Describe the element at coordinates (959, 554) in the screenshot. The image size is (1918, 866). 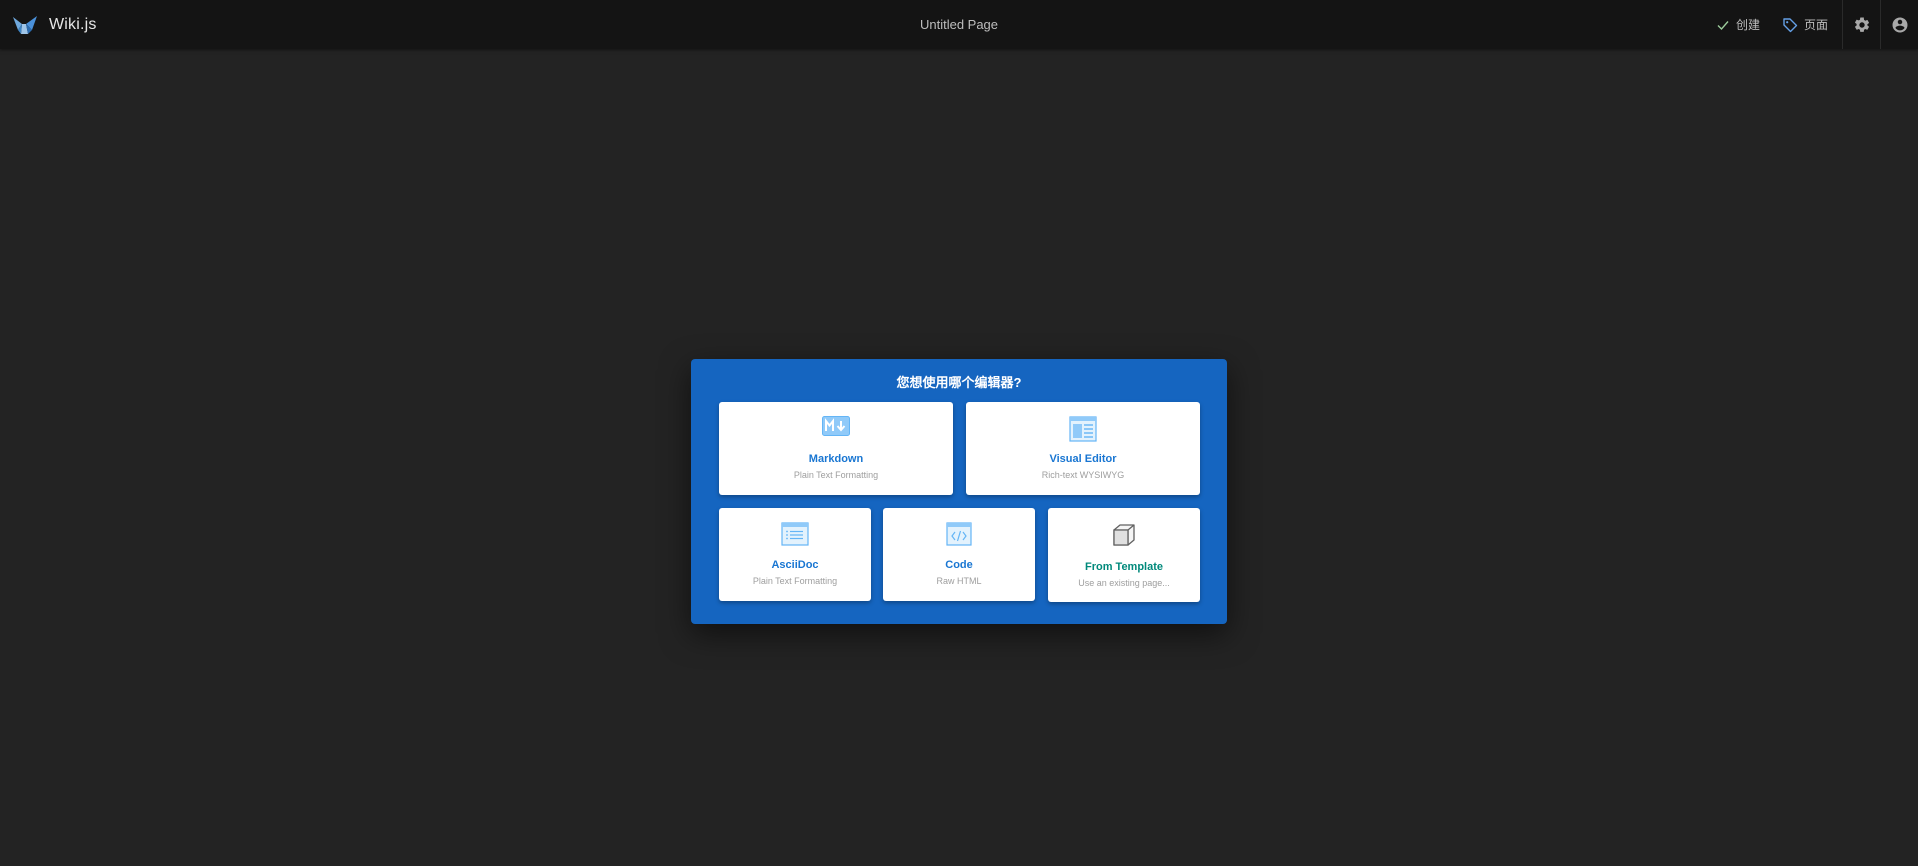
I see `code-editor-card: Code Raw HTML` at that location.